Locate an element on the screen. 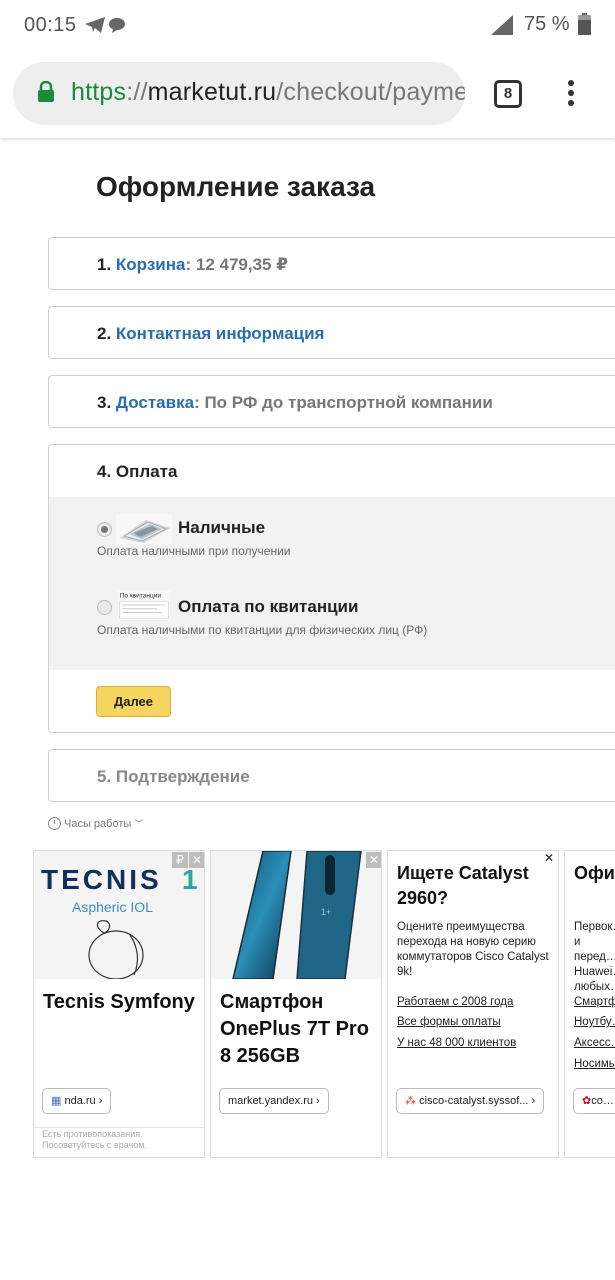 This screenshot has height=1280, width=615. ad-title: Tecnis Symfony is located at coordinates (119, 1002).